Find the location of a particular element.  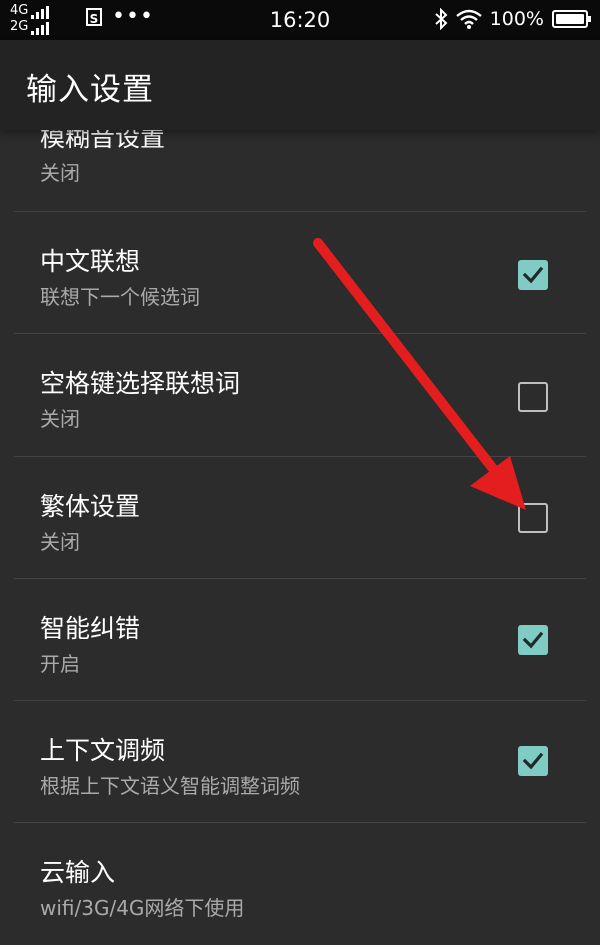

setting-item-context-frequency: 上下文调频 根据上下文语义智能调整词频 is located at coordinates (300, 762).